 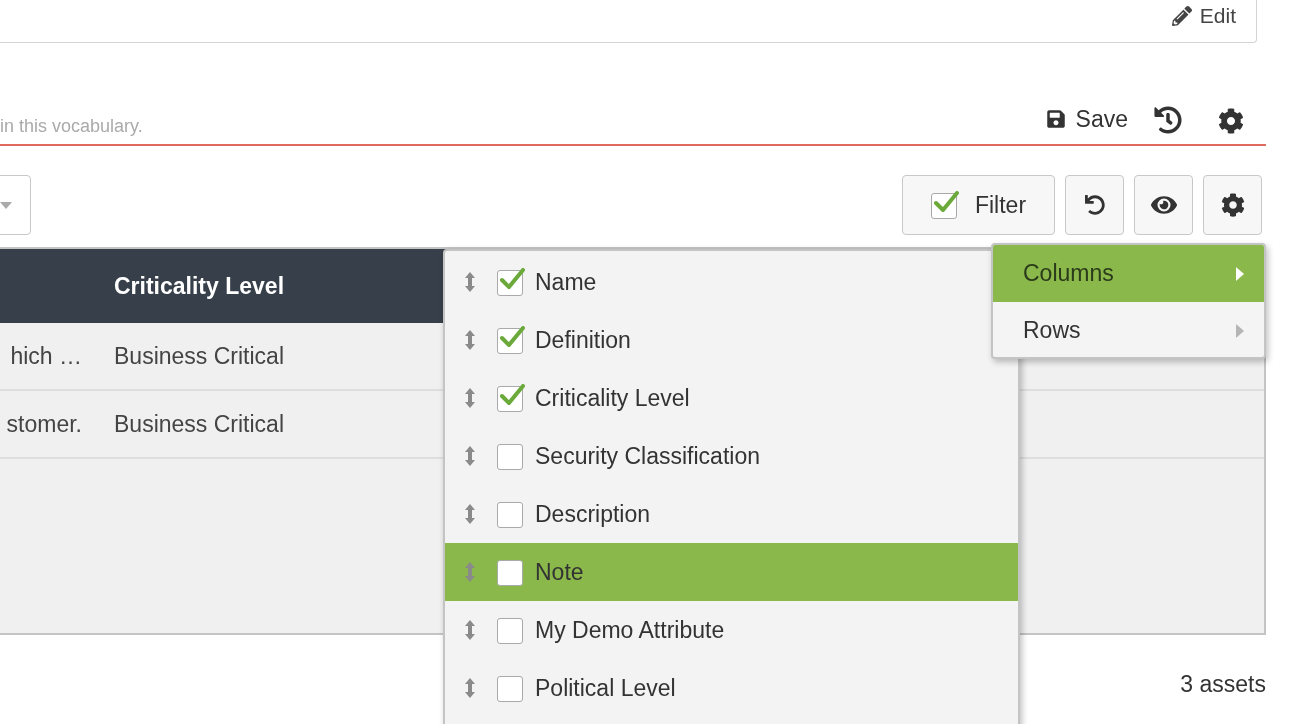 I want to click on option-label: Description, so click(x=593, y=514).